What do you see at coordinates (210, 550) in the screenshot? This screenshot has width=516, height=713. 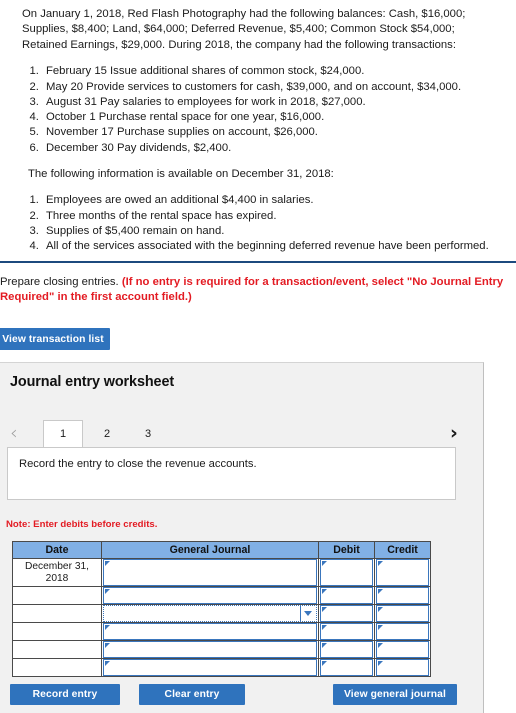 I see `column-header-general-journal: General Journal` at bounding box center [210, 550].